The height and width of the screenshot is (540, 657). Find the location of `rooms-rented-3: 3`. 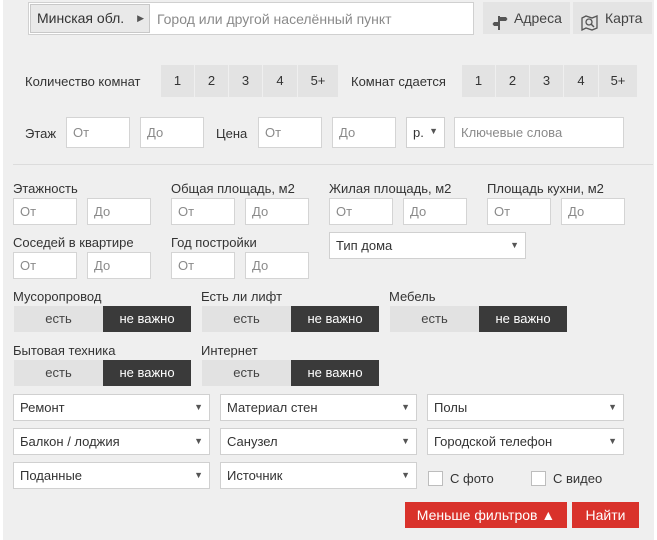

rooms-rented-3: 3 is located at coordinates (546, 81).